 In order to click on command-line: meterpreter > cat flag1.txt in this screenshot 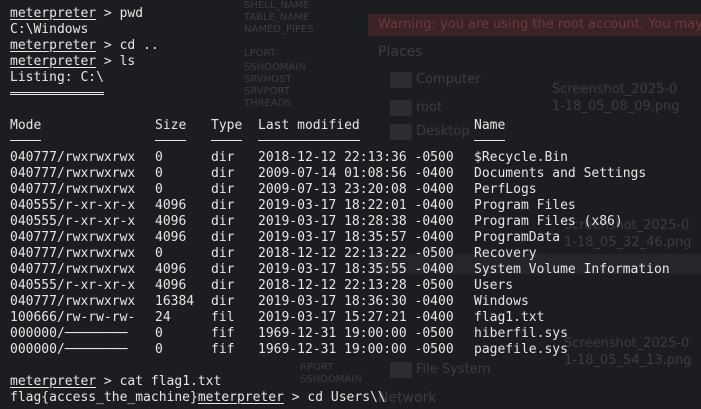, I will do `click(115, 382)`.